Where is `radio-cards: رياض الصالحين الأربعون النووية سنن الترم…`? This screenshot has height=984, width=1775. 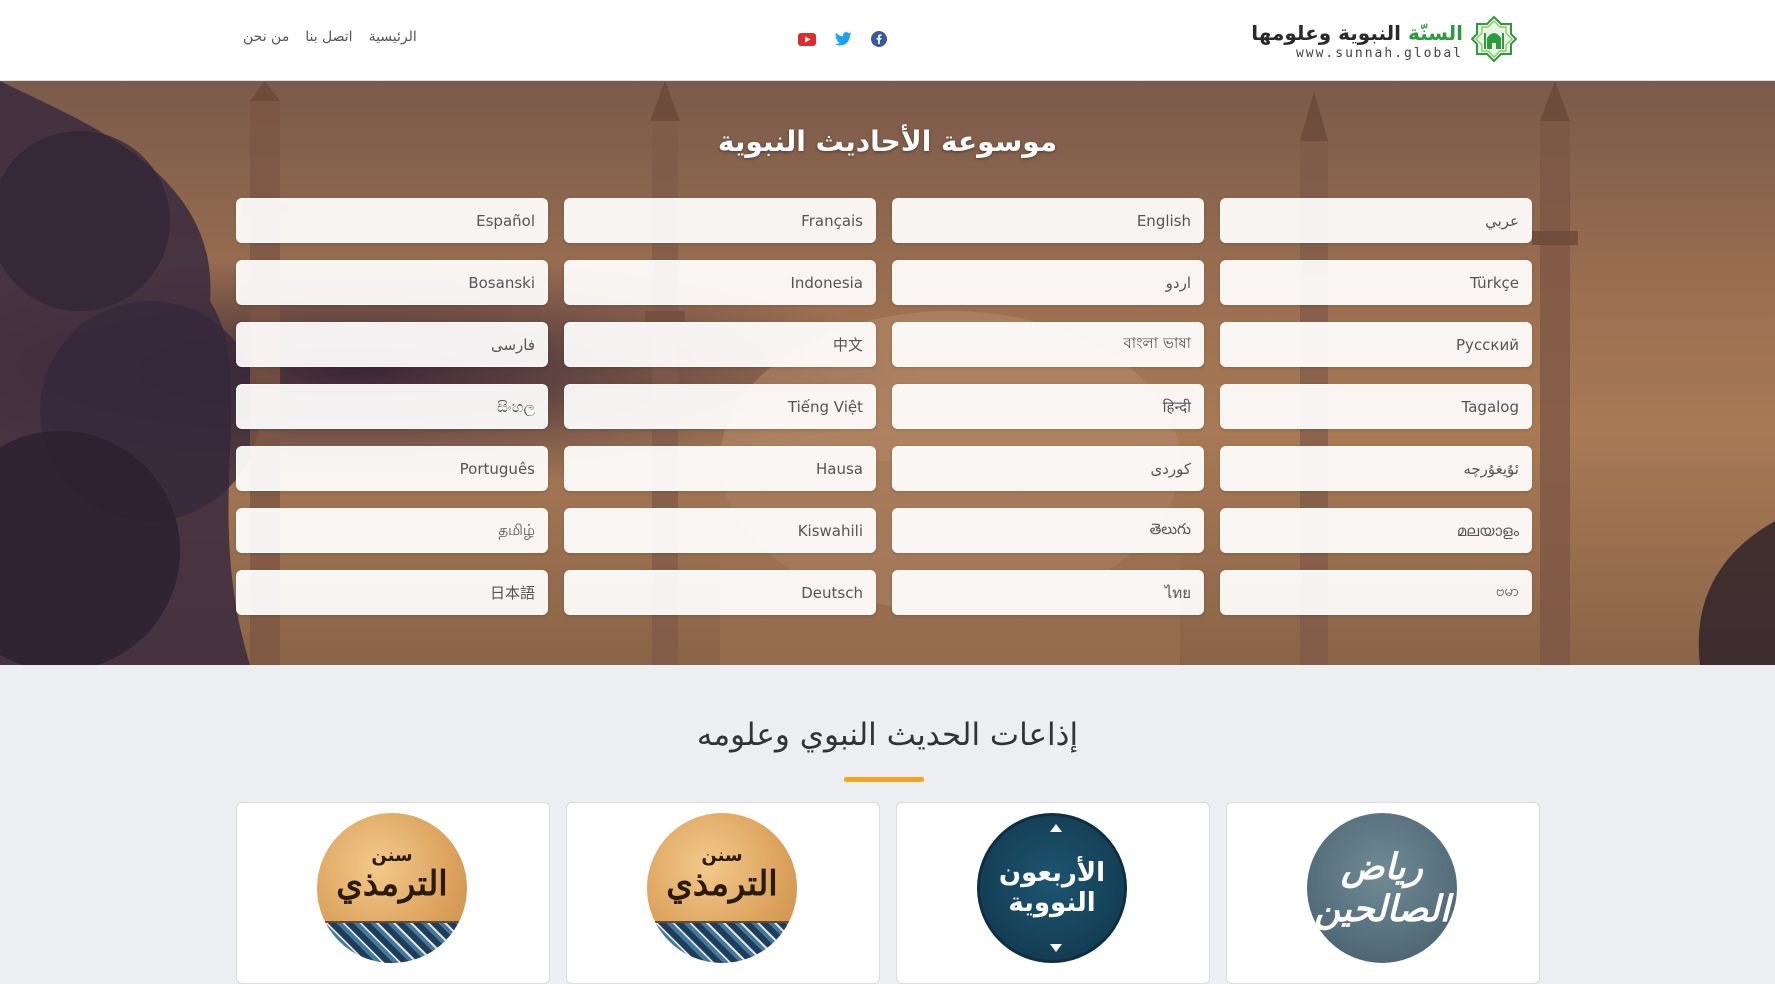
radio-cards: رياض الصالحين الأربعون النووية سنن الترم… is located at coordinates (888, 893).